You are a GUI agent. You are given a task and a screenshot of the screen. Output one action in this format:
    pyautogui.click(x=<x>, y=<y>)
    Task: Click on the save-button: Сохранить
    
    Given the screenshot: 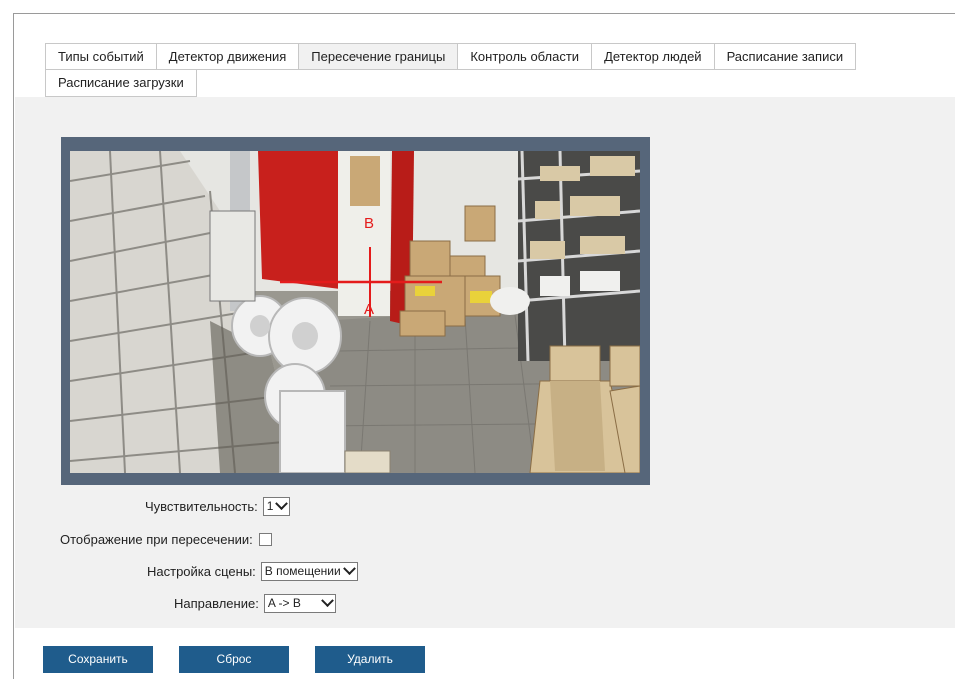 What is the action you would take?
    pyautogui.click(x=98, y=659)
    